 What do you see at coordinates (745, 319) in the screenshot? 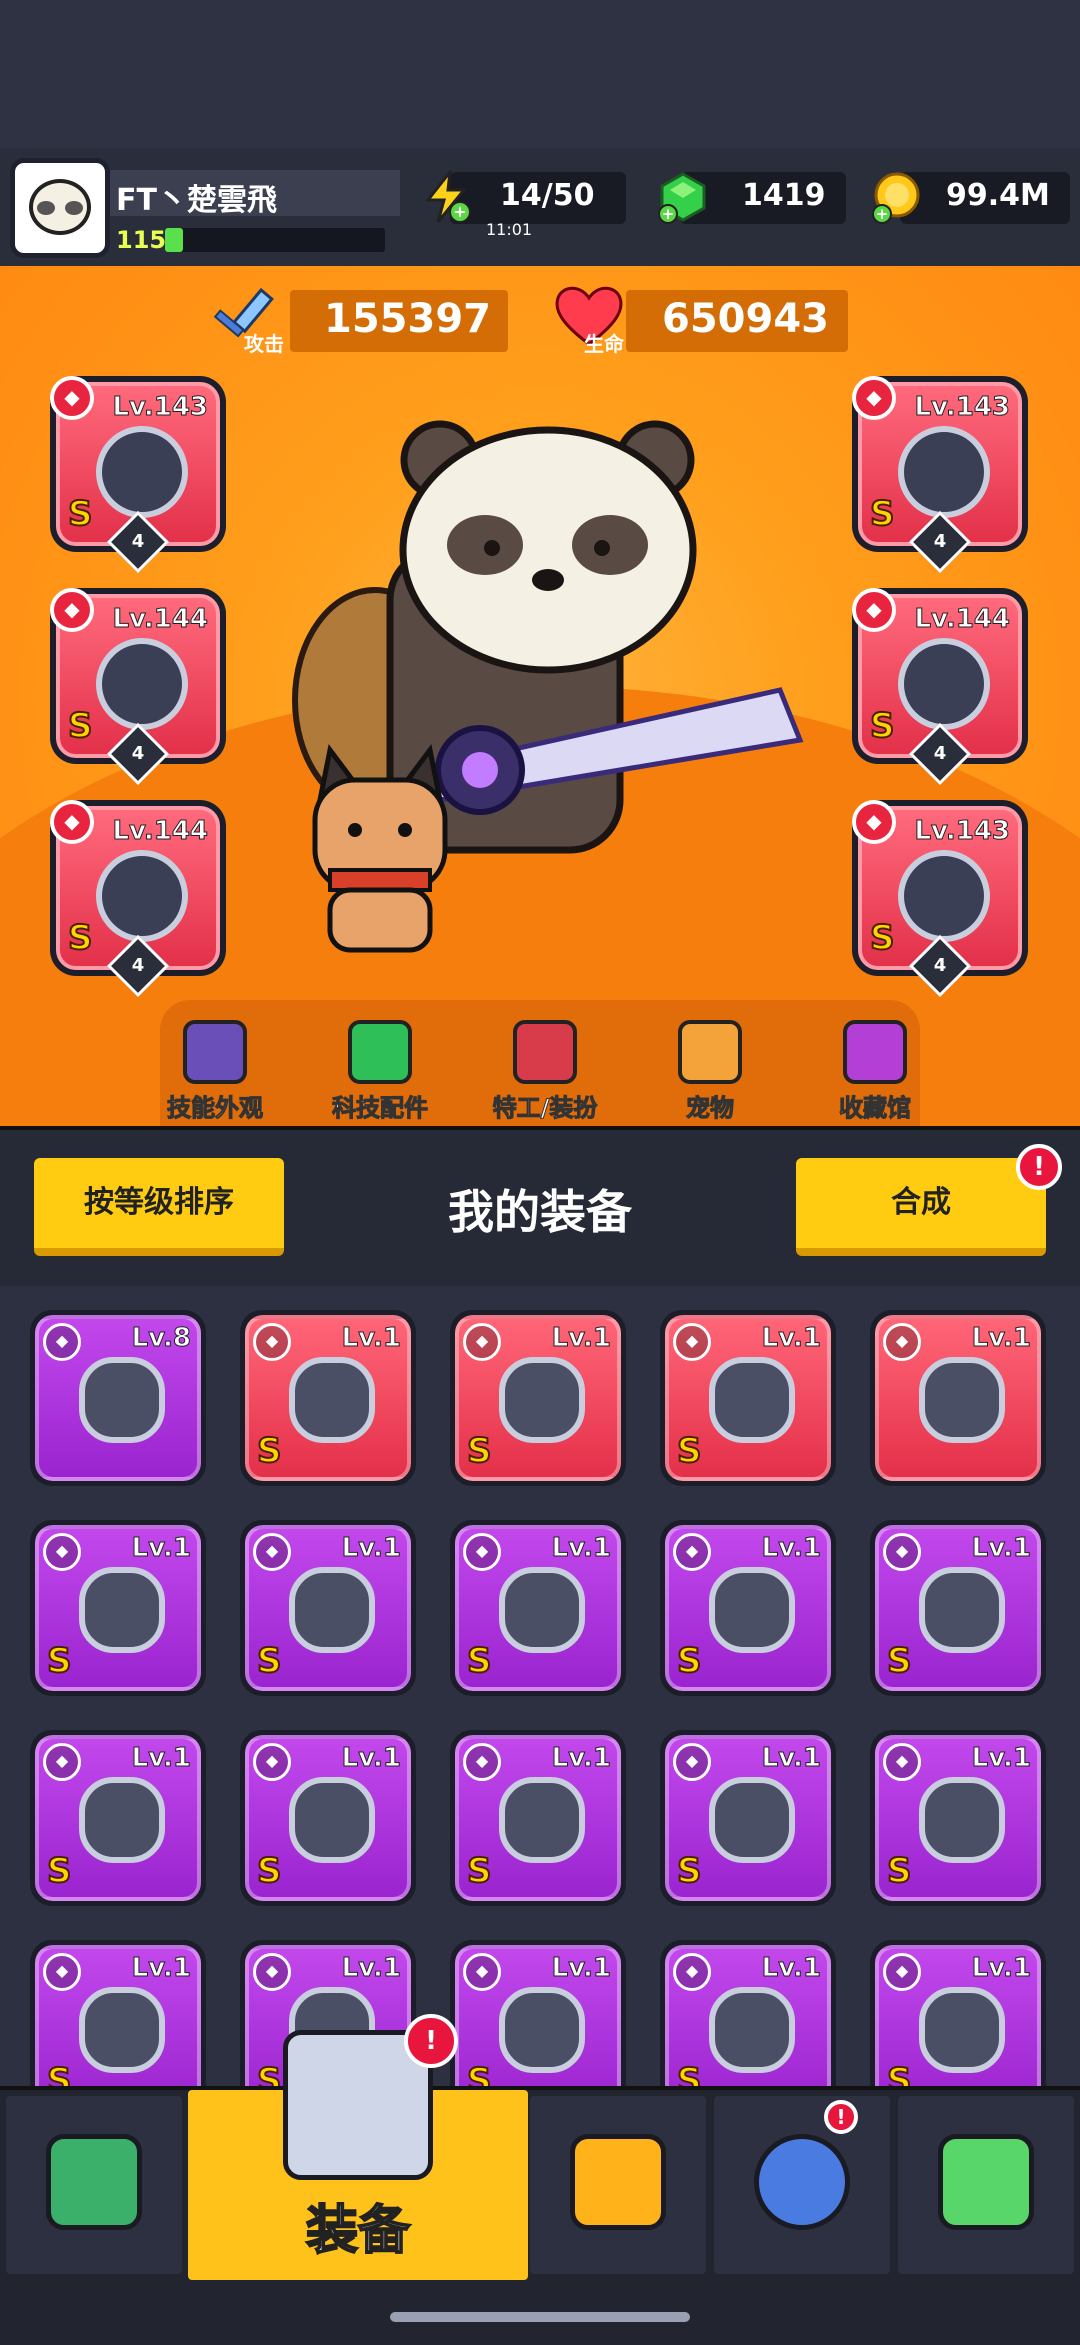
I see `health-value: 650943` at bounding box center [745, 319].